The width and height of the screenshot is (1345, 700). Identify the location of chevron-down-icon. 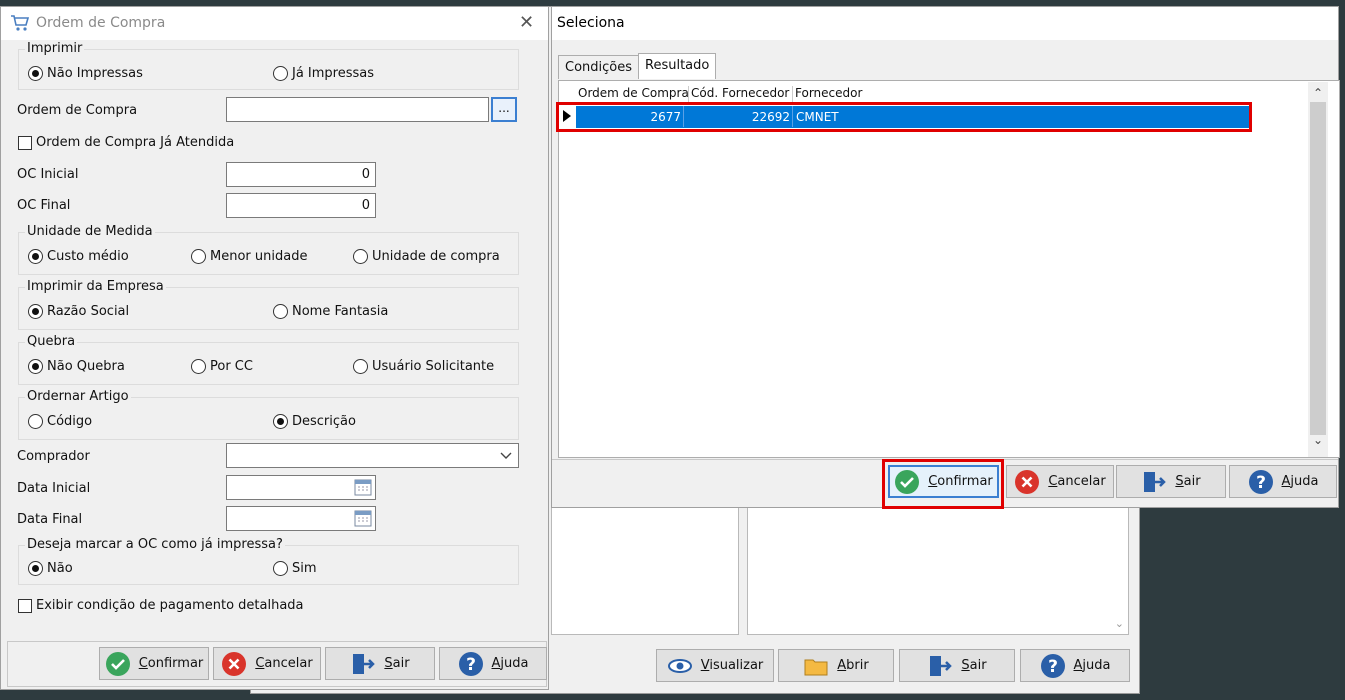
(506, 455).